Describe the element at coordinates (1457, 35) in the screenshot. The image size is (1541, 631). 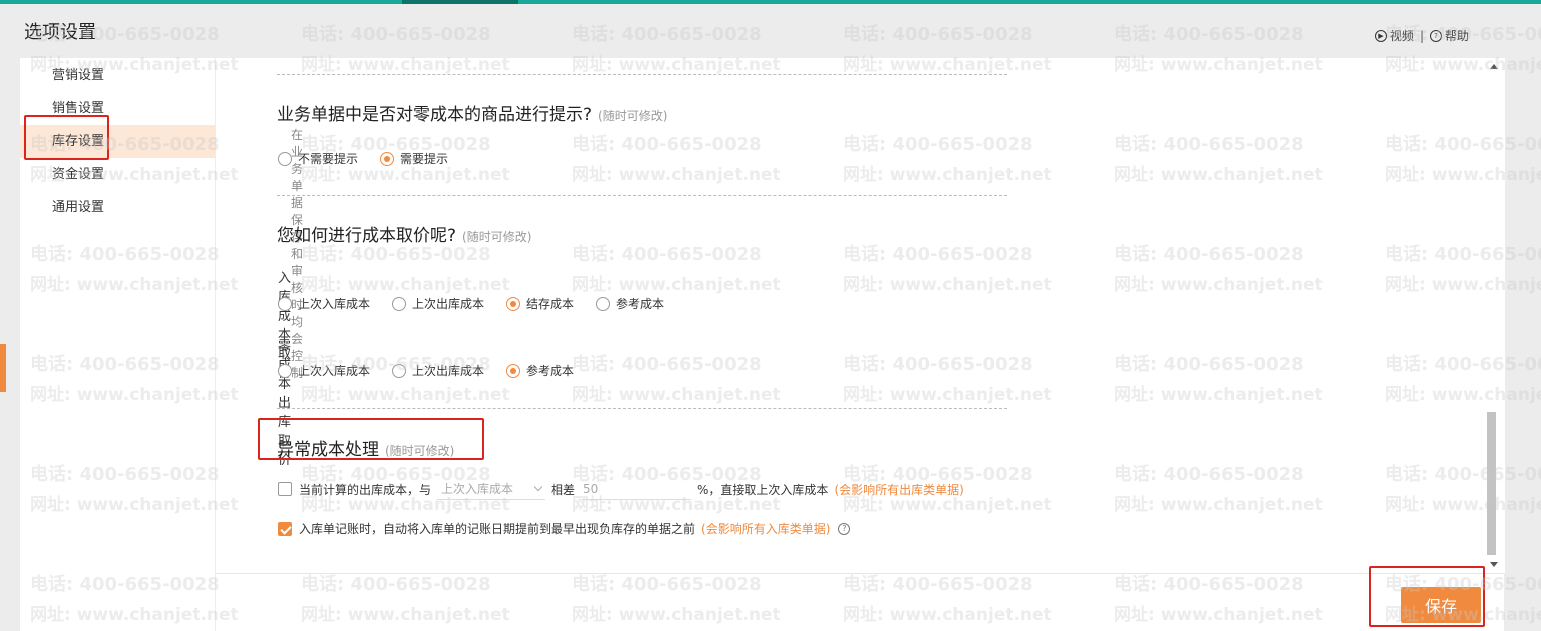
I see `help-link: 帮助` at that location.